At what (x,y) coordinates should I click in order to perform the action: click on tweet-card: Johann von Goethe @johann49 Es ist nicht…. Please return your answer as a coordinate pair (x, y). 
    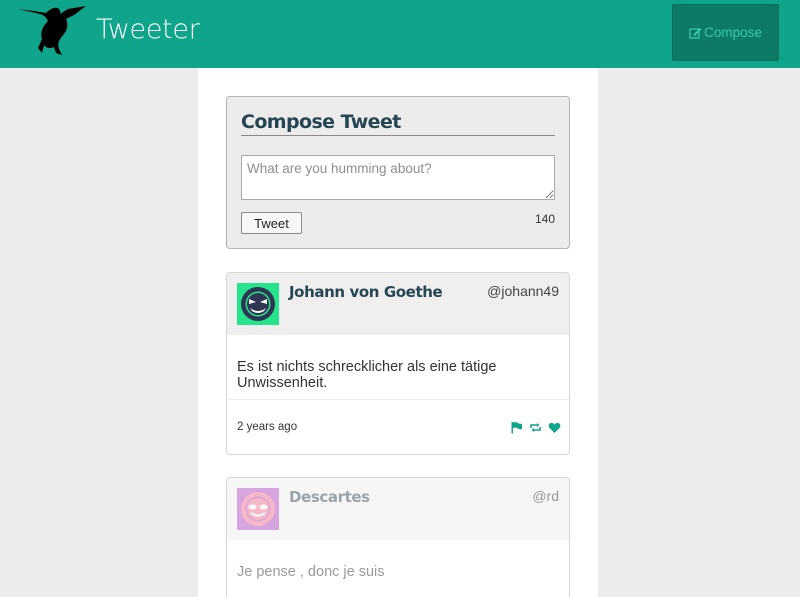
    Looking at the image, I should click on (398, 363).